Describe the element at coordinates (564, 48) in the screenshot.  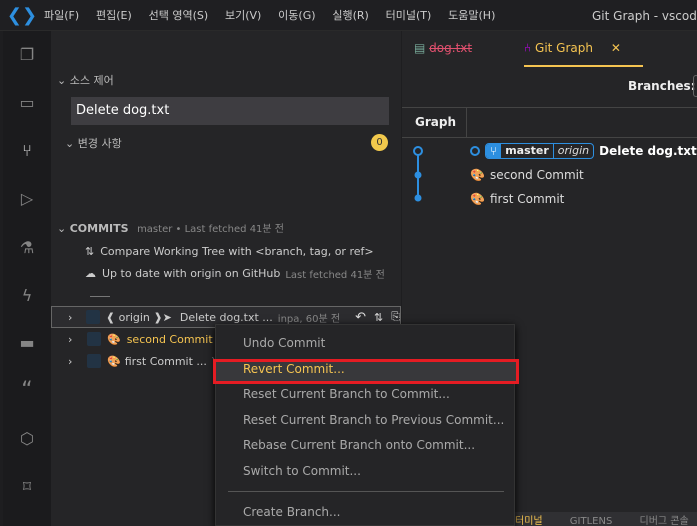
I see `tab-label: Git Graph` at that location.